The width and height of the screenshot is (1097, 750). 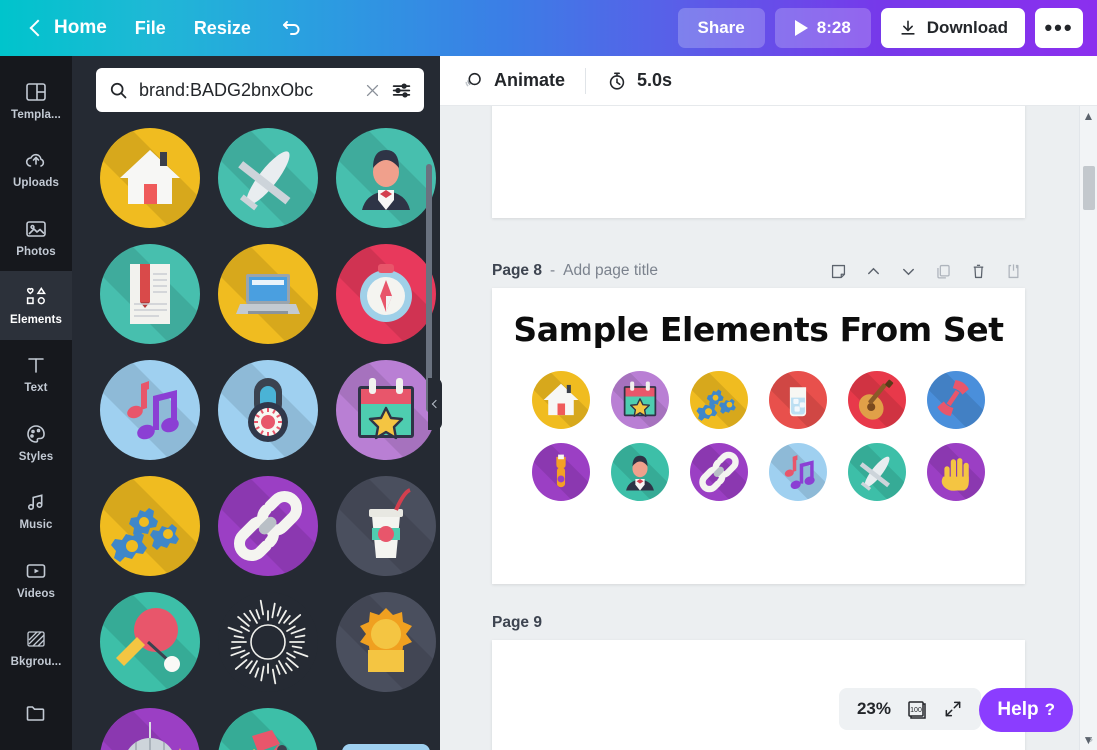 What do you see at coordinates (721, 28) in the screenshot?
I see `share-button: Share` at bounding box center [721, 28].